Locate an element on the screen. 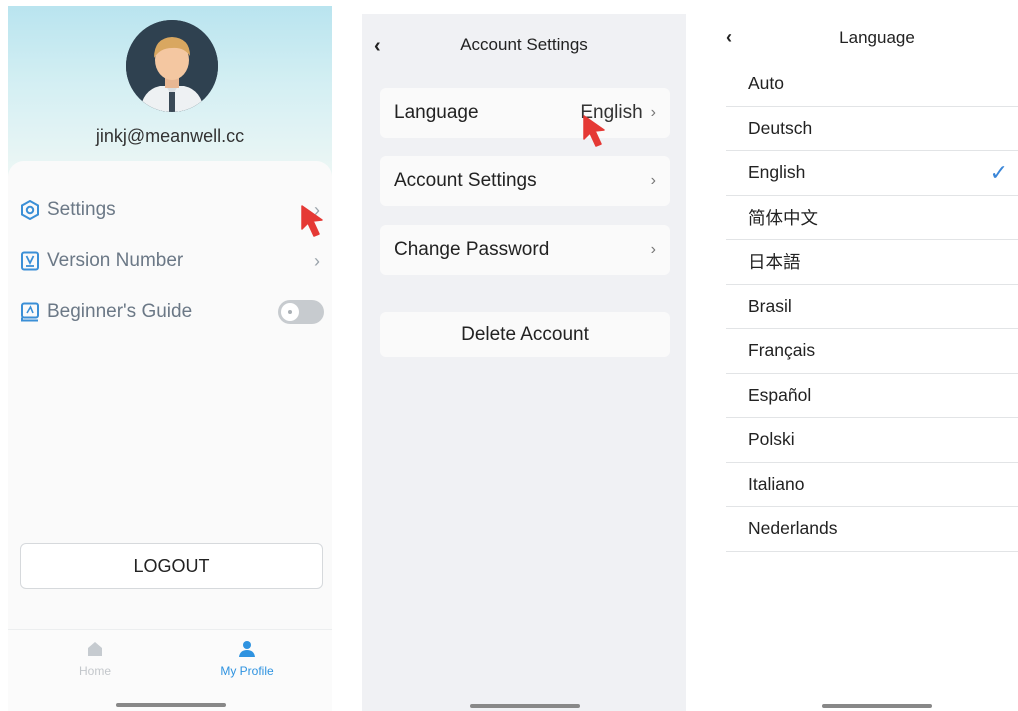 The width and height of the screenshot is (1018, 711). checkmark-icon: ✓ is located at coordinates (998, 172).